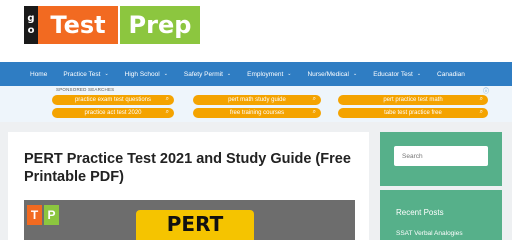 The image size is (512, 240). I want to click on sponsored-label: SPONSORED SEARCHES, so click(85, 89).